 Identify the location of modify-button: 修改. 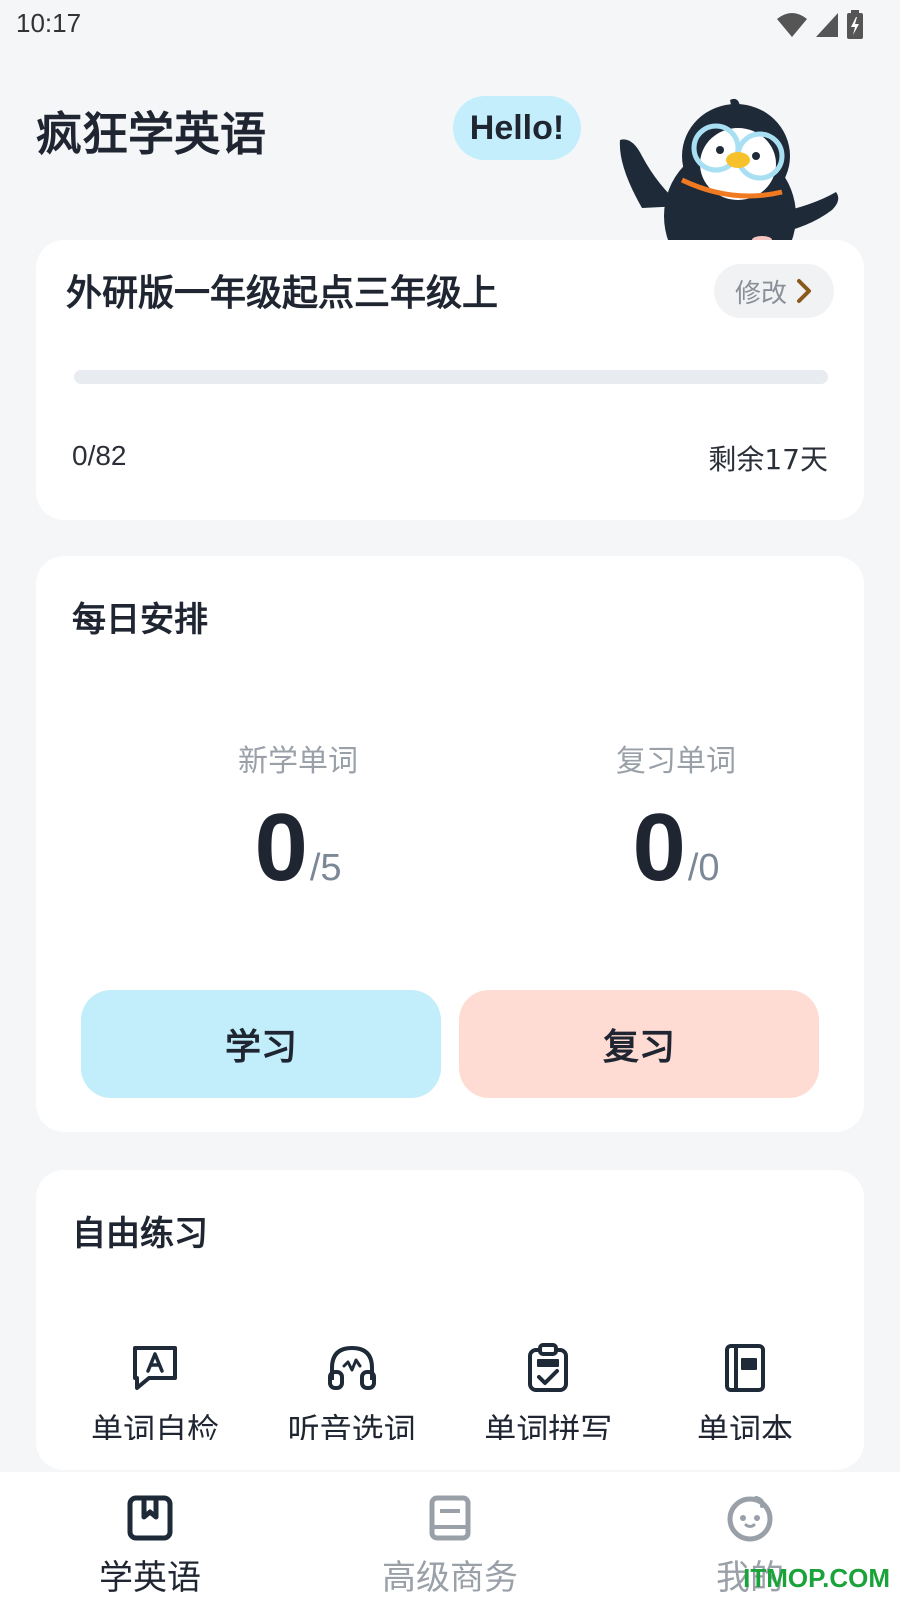
(774, 291).